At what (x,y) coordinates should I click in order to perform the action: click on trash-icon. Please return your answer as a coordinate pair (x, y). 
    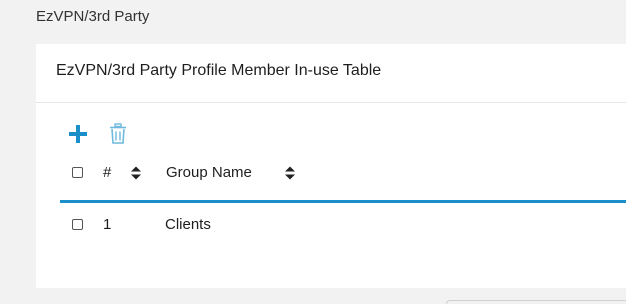
    Looking at the image, I should click on (118, 133).